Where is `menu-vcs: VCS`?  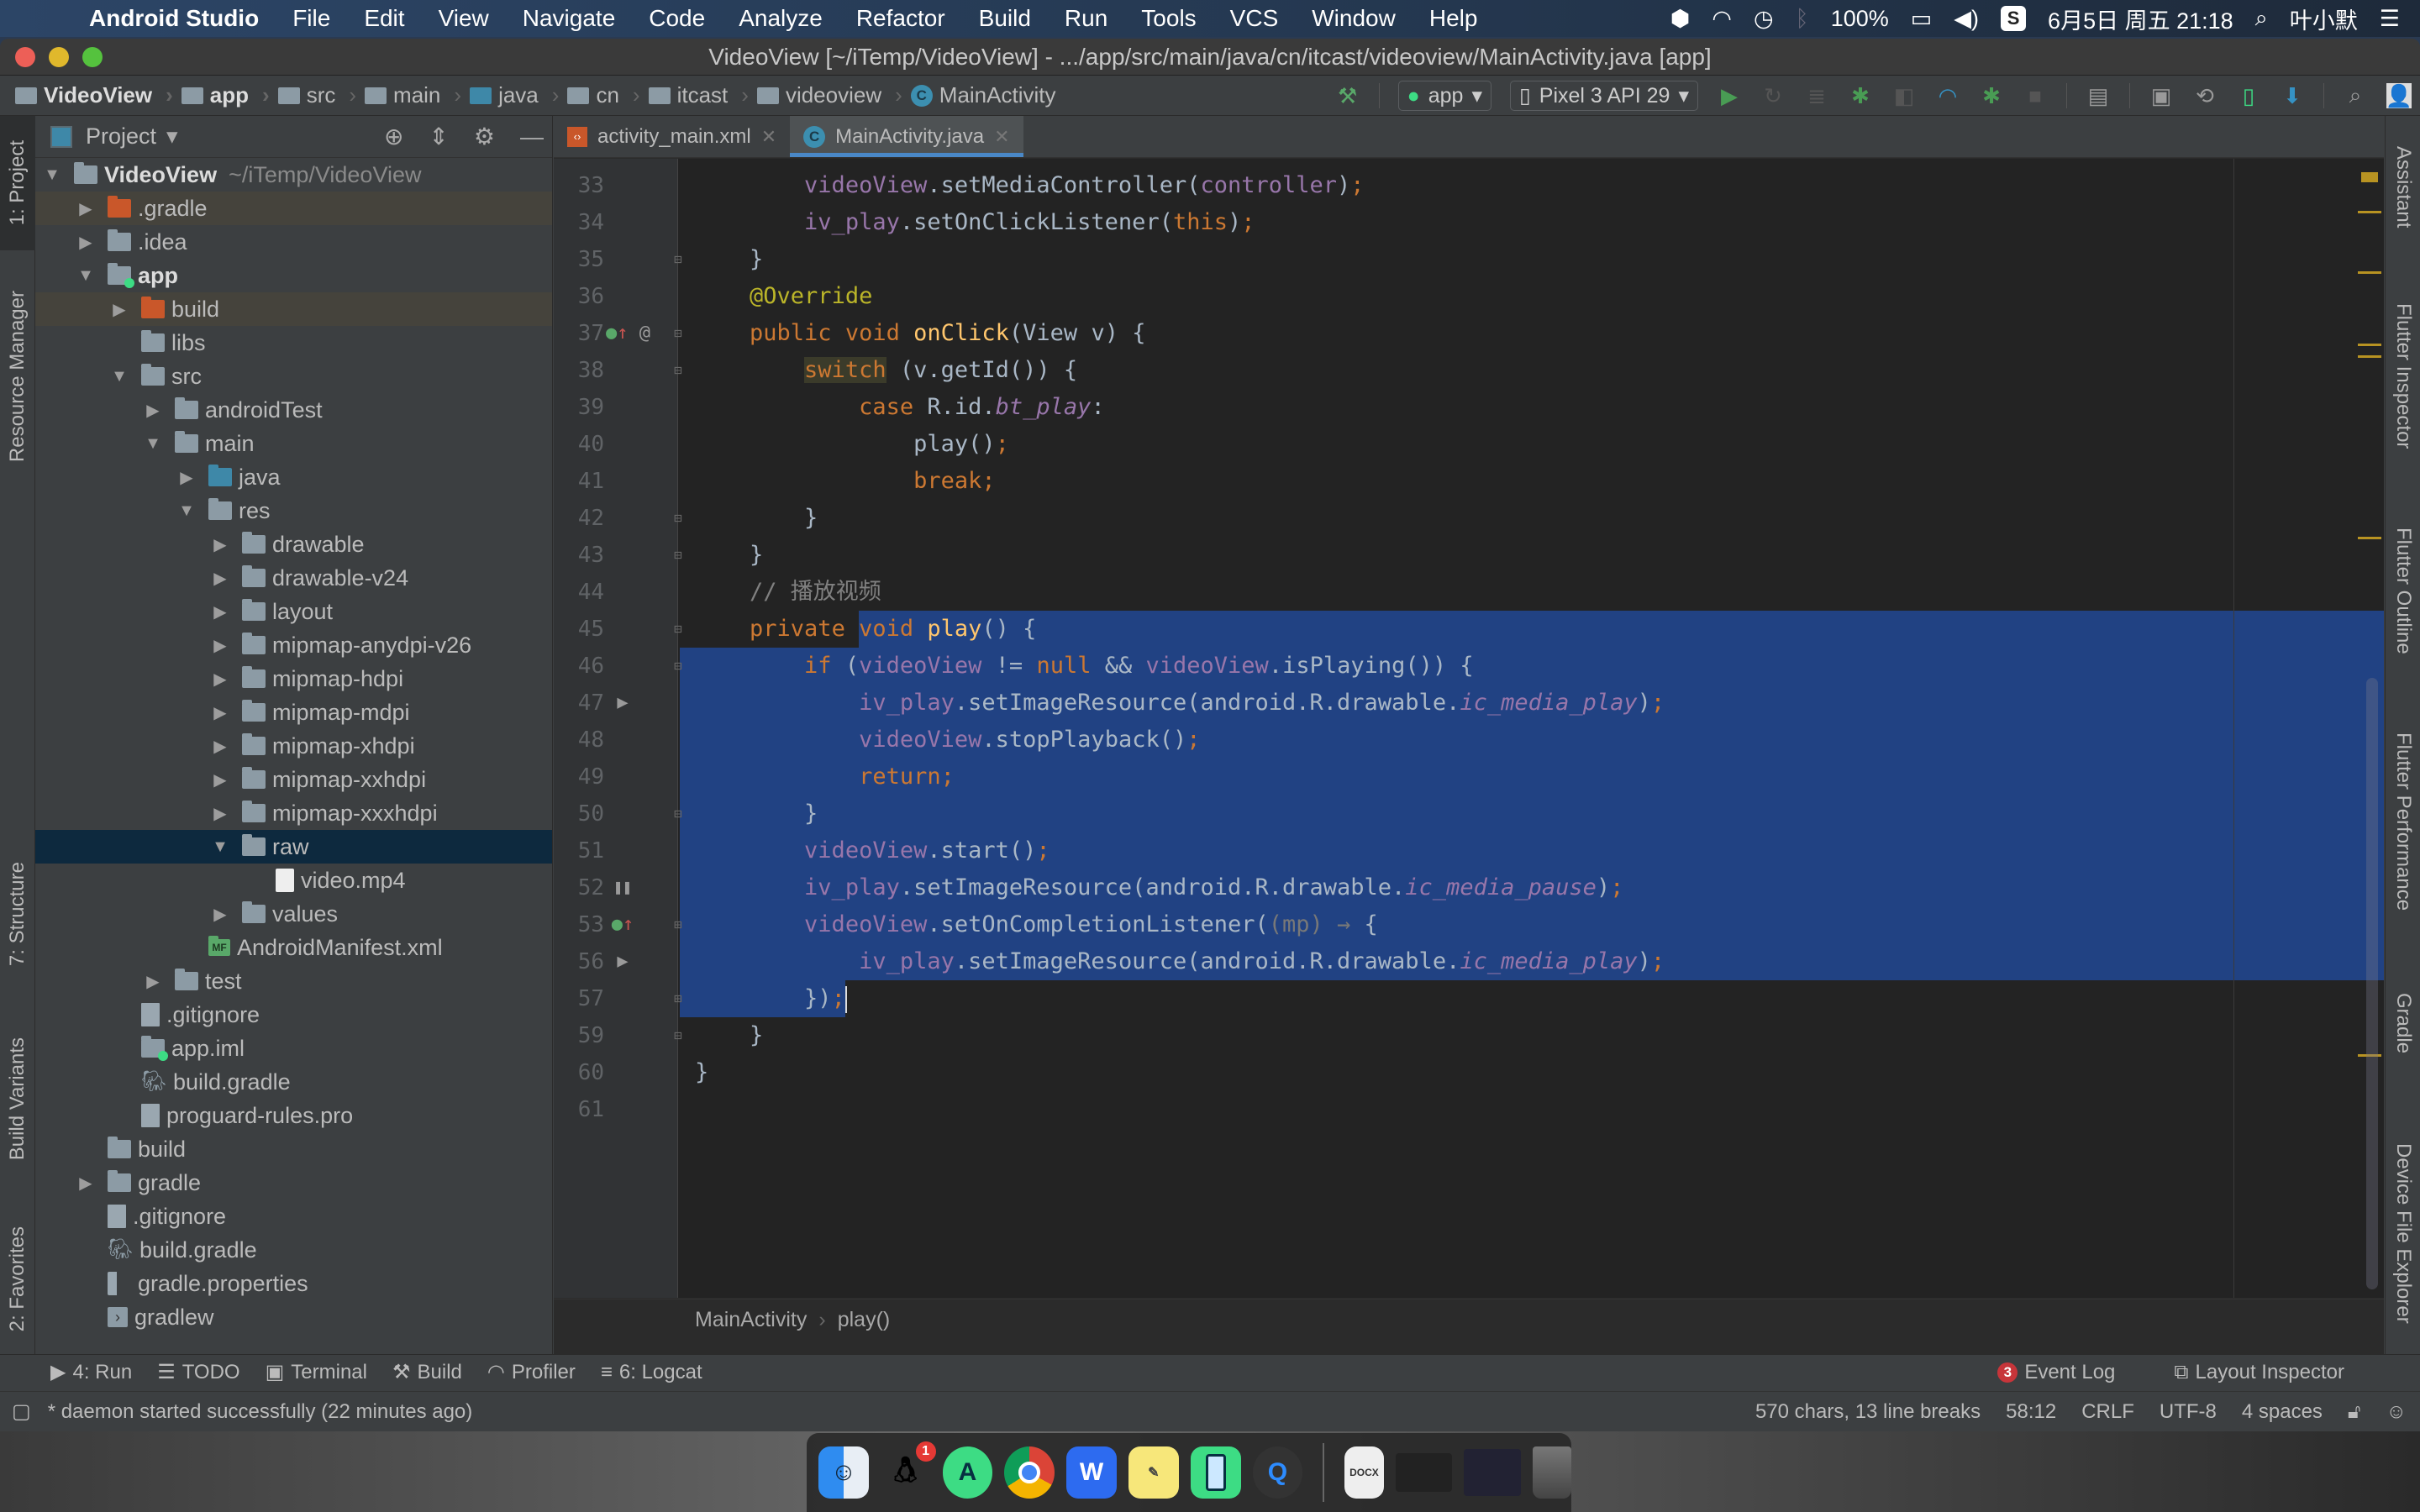
menu-vcs: VCS is located at coordinates (1255, 18).